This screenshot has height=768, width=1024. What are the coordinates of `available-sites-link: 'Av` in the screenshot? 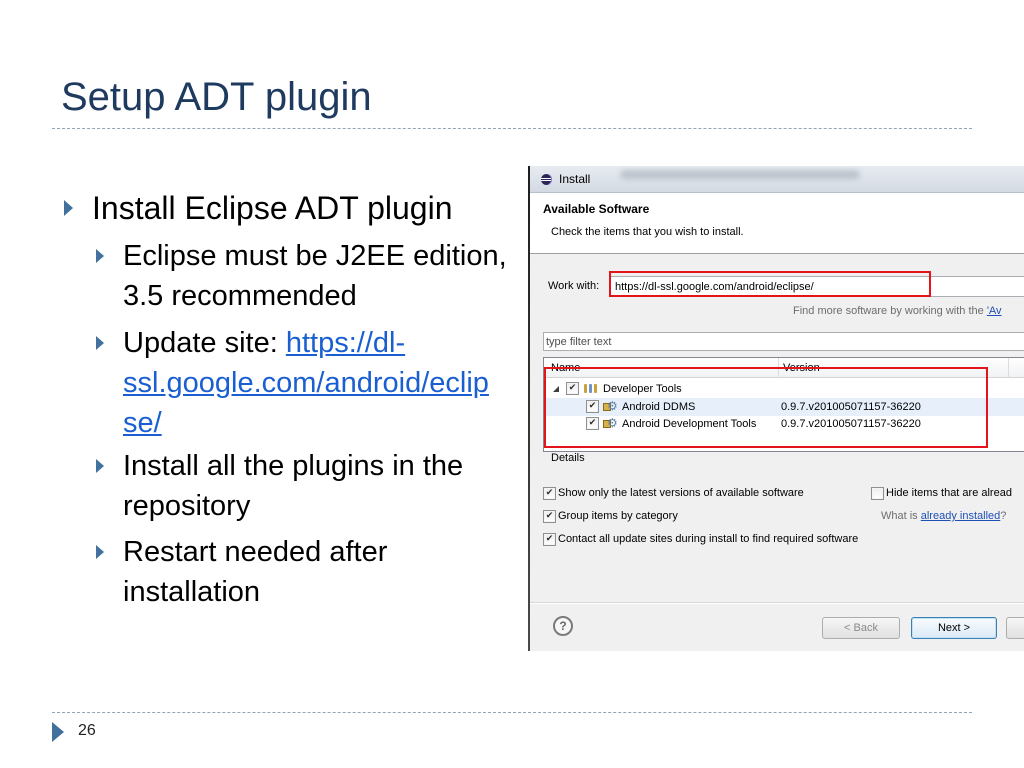 It's located at (994, 311).